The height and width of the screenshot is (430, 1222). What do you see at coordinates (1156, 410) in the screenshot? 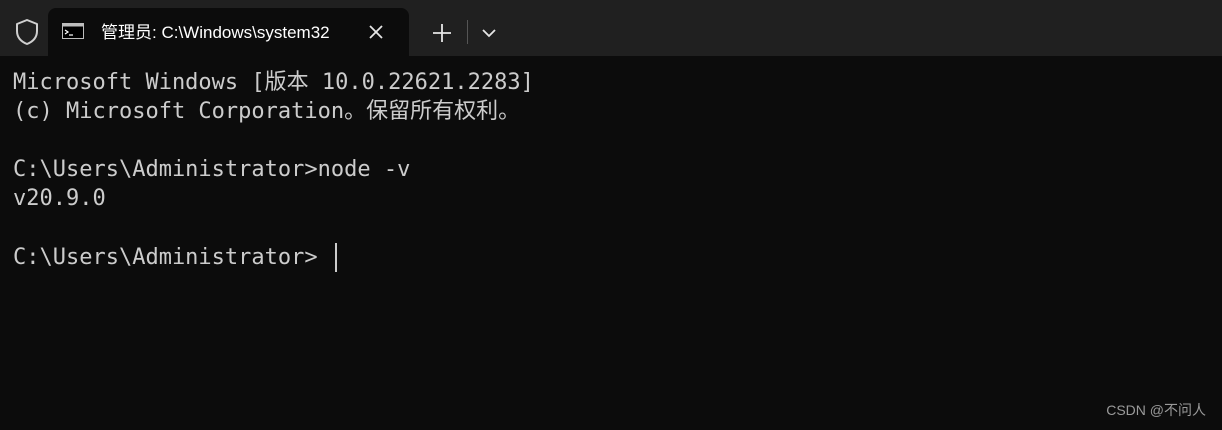
I see `watermark: CSDN @不问人` at bounding box center [1156, 410].